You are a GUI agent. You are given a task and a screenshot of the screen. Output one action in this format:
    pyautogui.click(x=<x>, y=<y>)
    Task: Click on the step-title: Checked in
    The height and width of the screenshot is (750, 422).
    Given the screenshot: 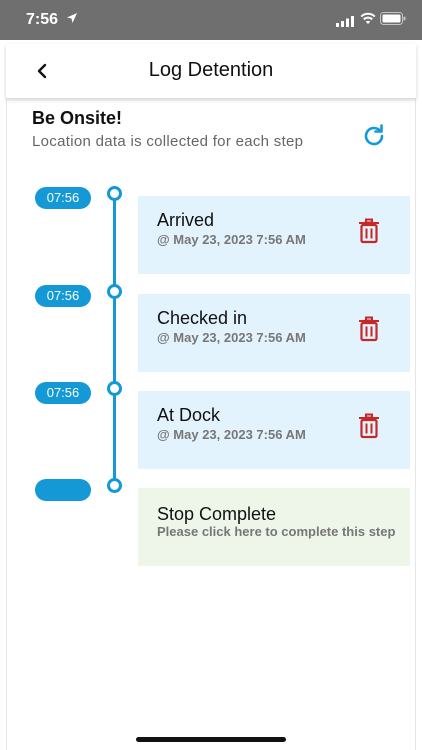 What is the action you would take?
    pyautogui.click(x=202, y=318)
    